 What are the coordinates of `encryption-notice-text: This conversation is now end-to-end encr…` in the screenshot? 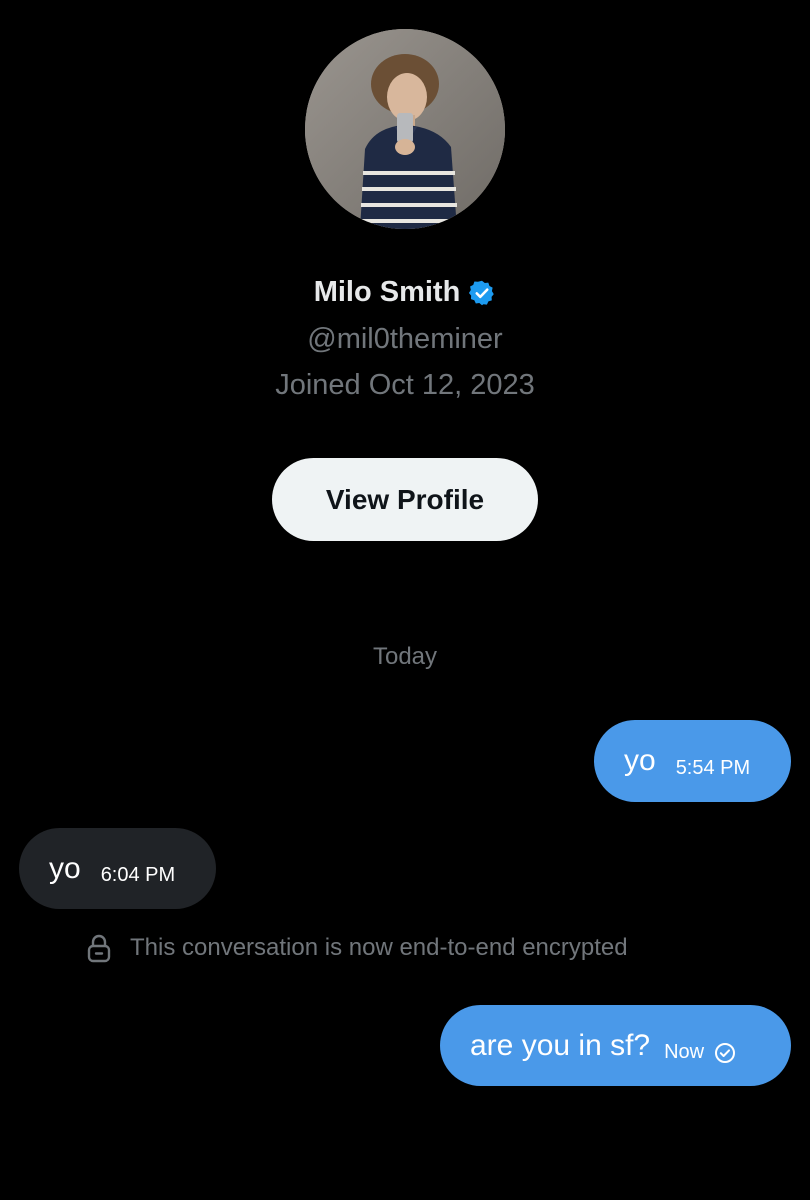 It's located at (379, 947).